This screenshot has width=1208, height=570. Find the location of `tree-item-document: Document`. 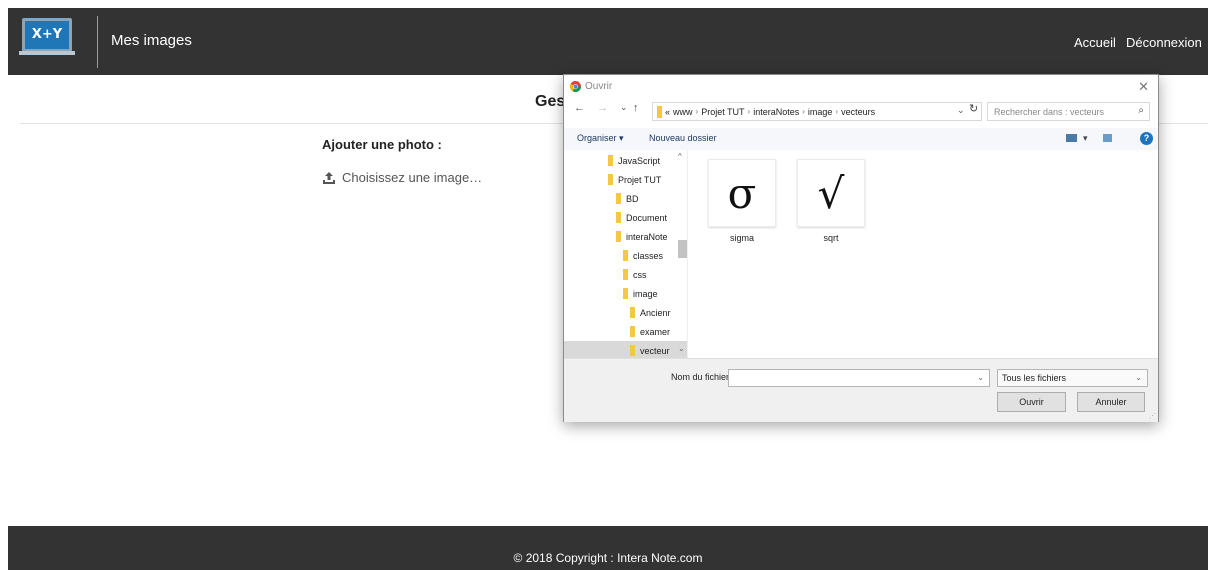

tree-item-document: Document is located at coordinates (625, 217).